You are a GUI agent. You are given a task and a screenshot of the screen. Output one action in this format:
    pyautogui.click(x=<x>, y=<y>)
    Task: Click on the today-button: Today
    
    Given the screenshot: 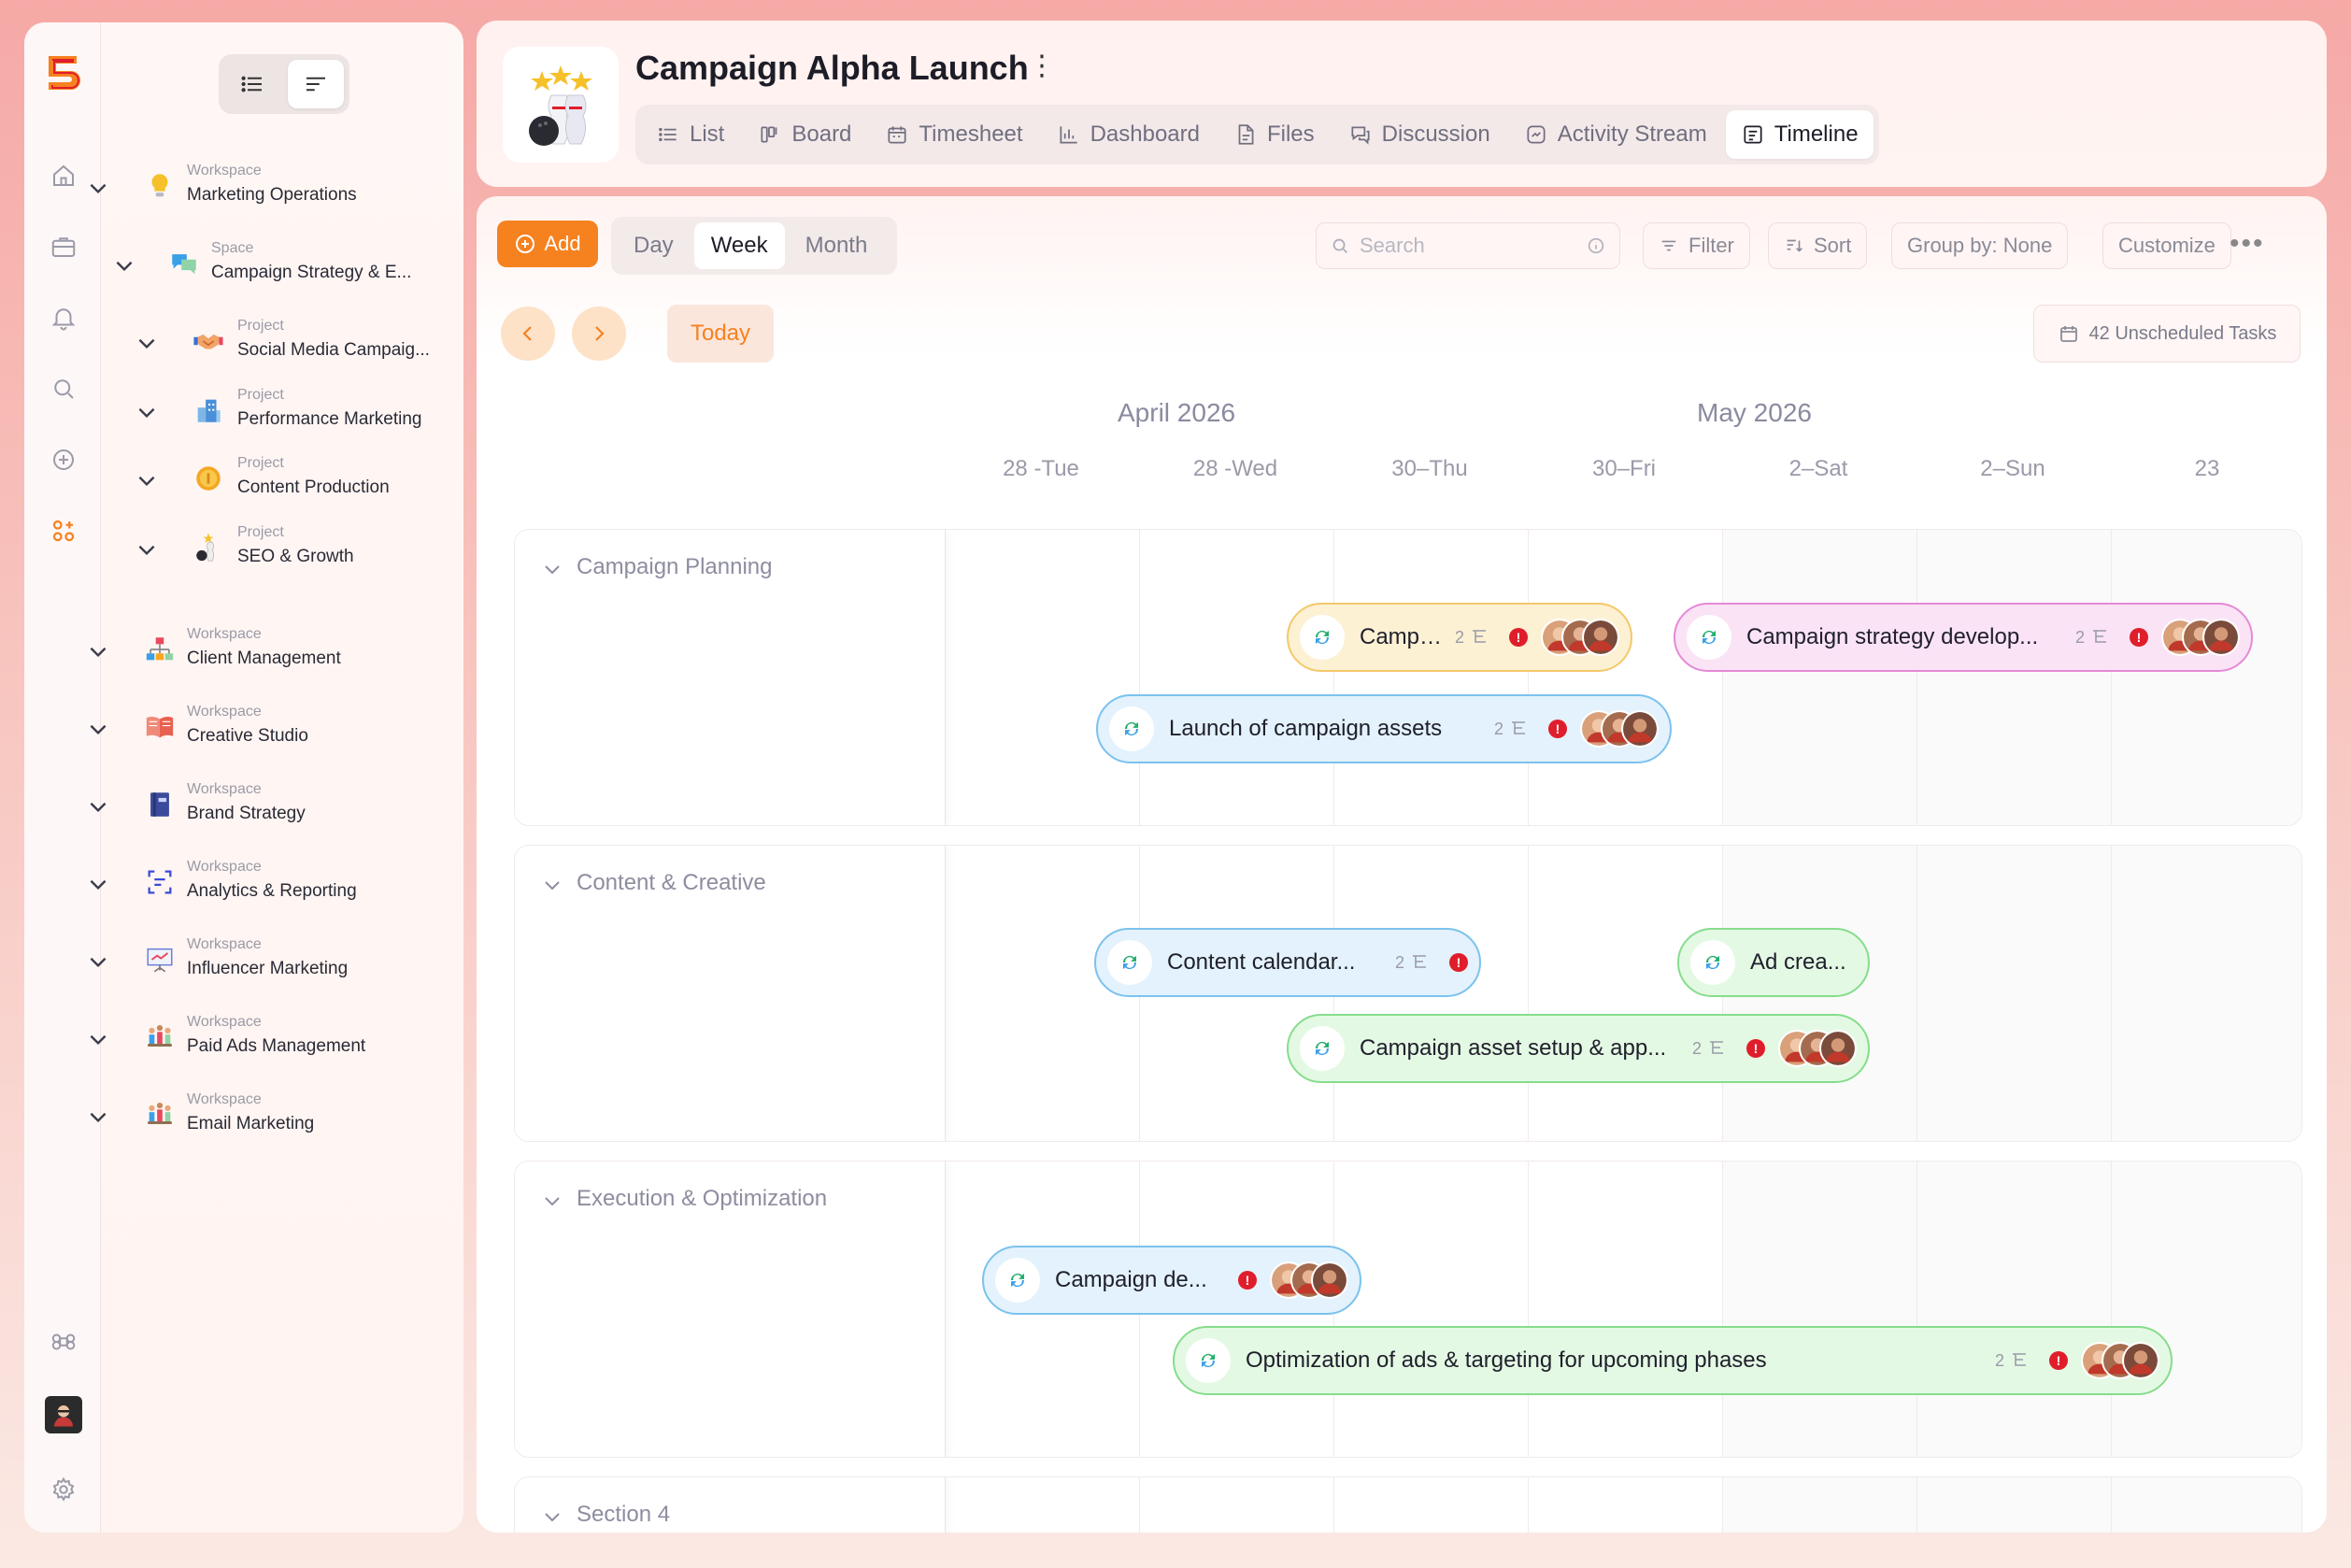 What is the action you would take?
    pyautogui.click(x=720, y=334)
    